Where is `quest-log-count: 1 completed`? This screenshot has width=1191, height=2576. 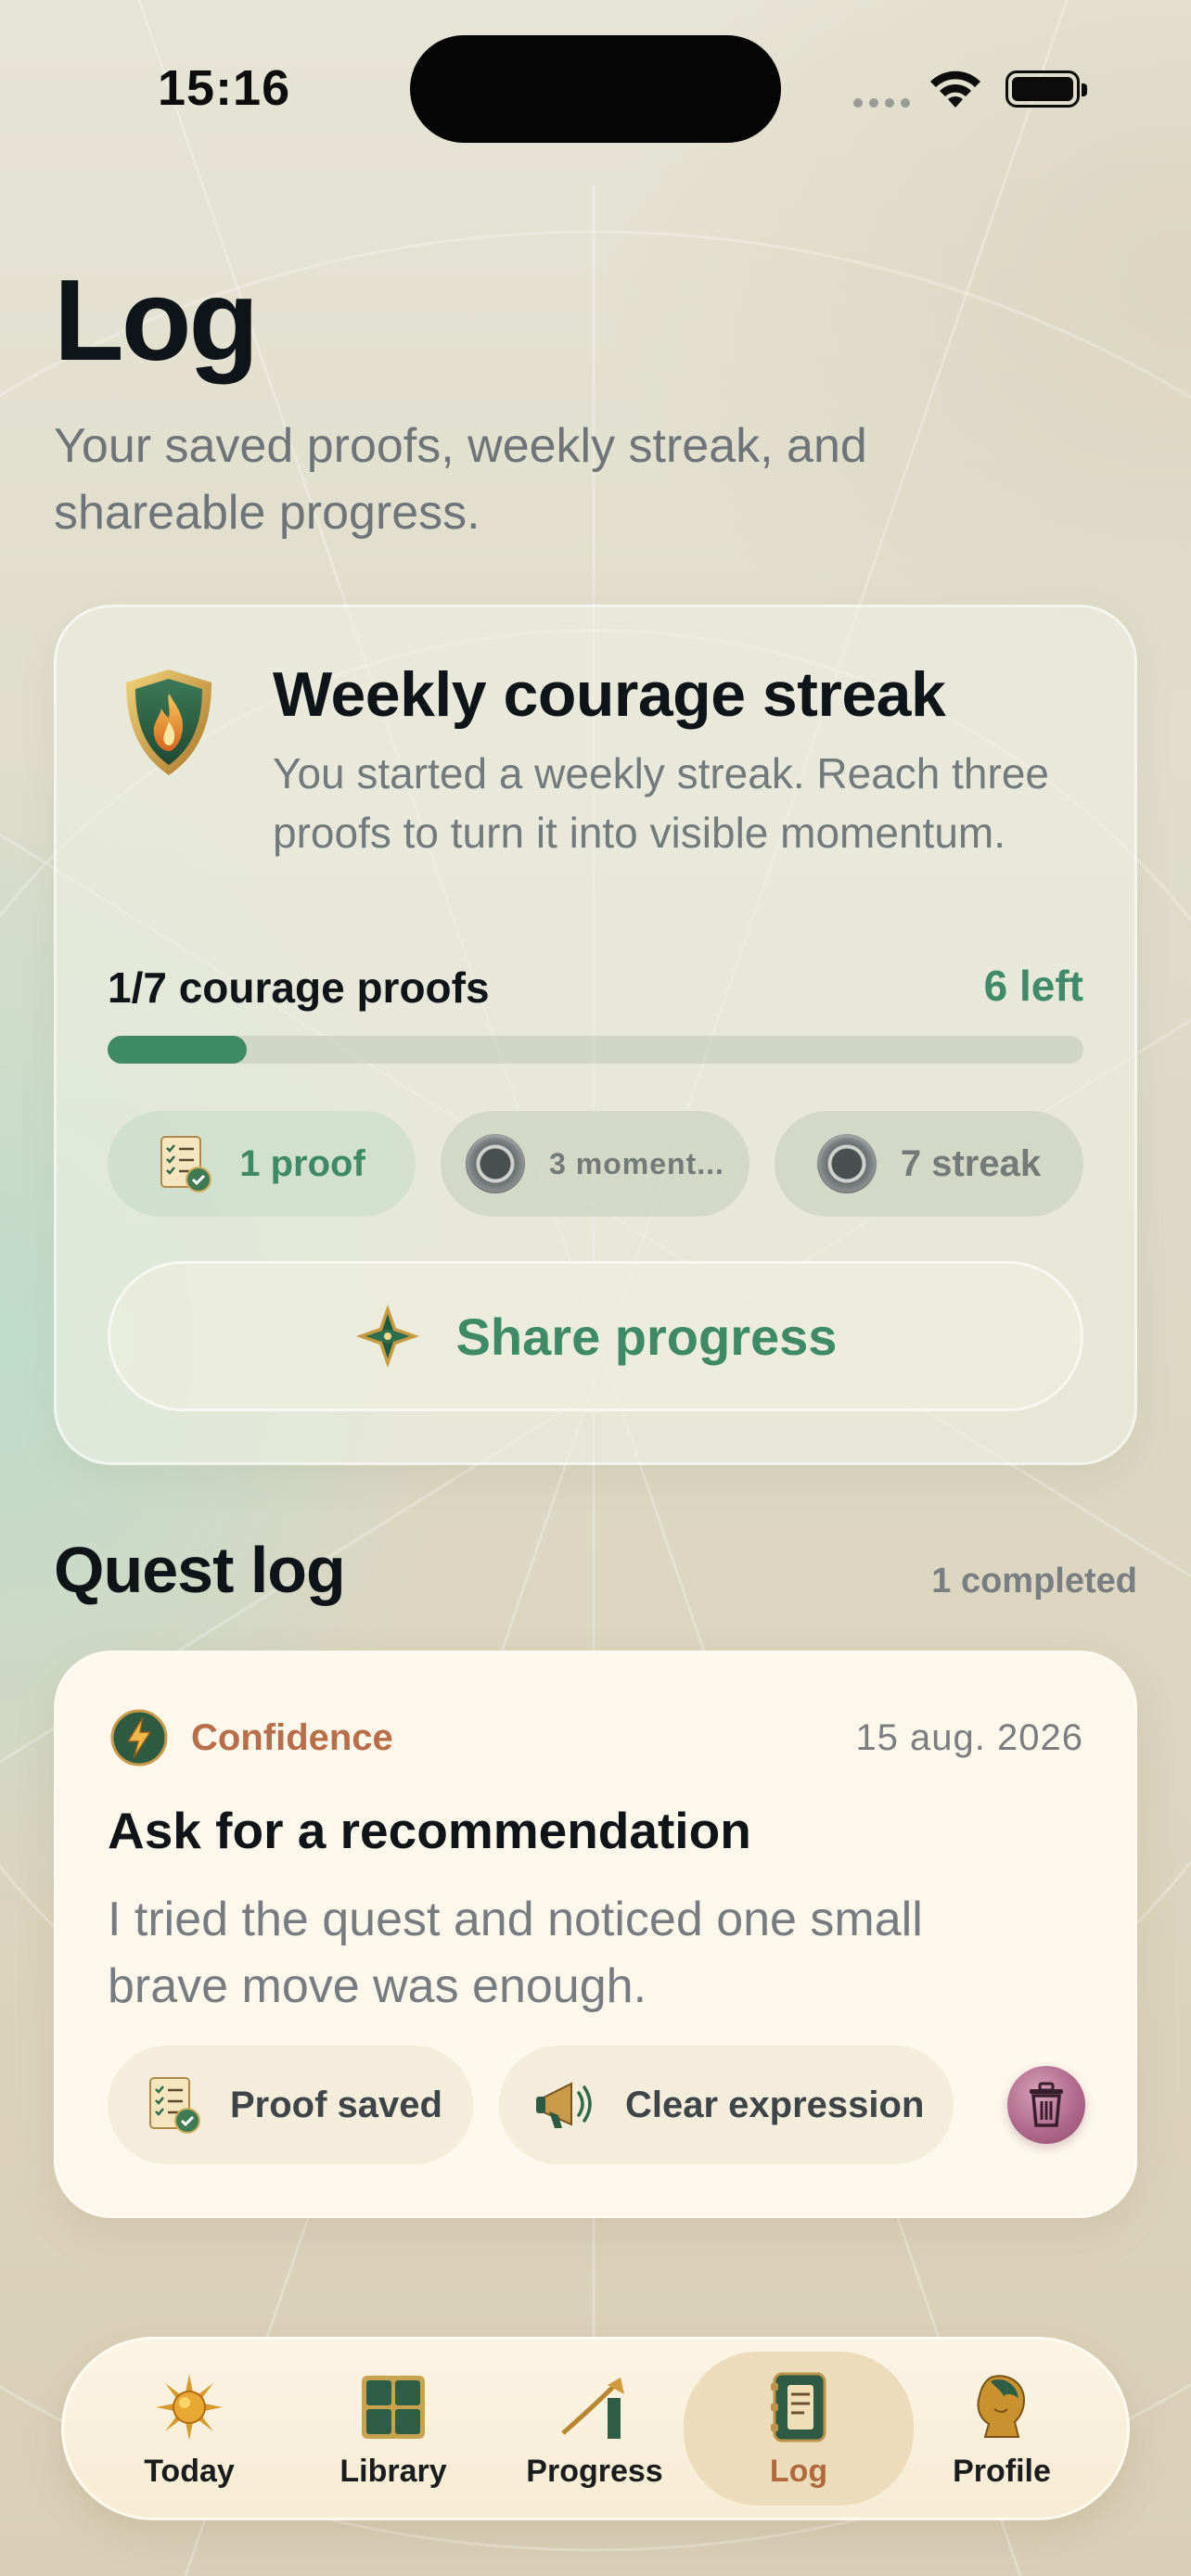
quest-log-count: 1 completed is located at coordinates (1034, 1581).